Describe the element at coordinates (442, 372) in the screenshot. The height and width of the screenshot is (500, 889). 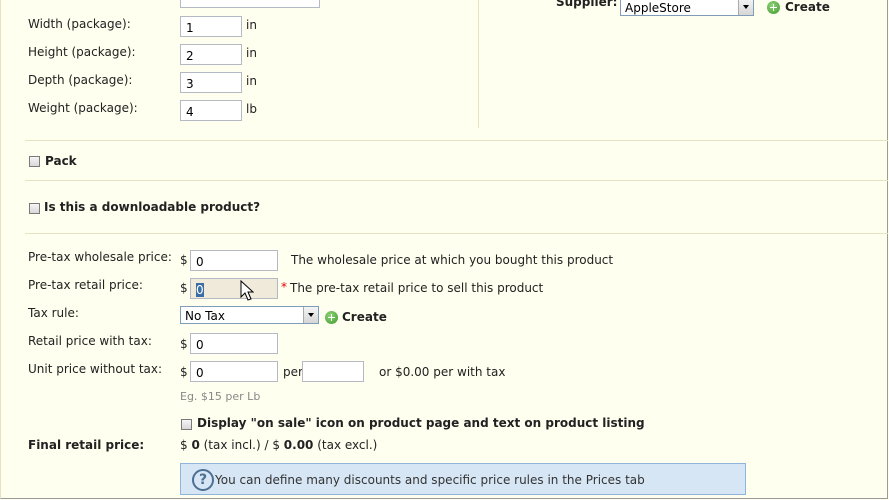
I see `unit-price-with-tax: or $0.00 per with tax` at that location.